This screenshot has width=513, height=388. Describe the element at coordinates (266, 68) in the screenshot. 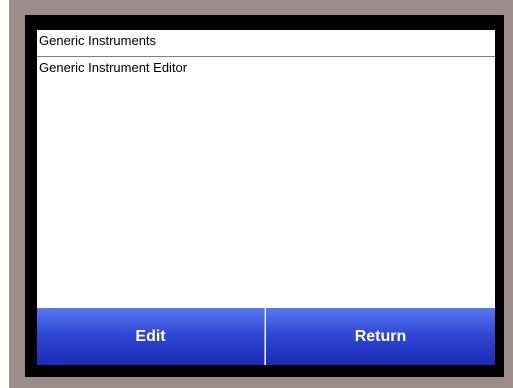

I see `list-item-generic-instrument-editor: Generic Instrument Editor` at that location.